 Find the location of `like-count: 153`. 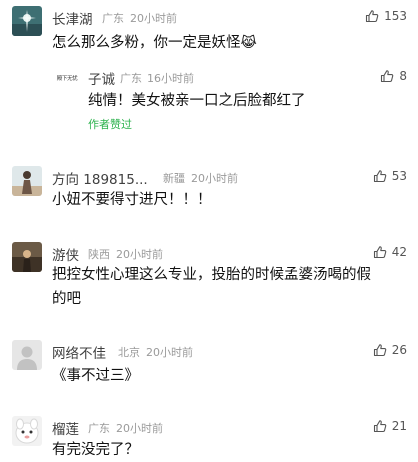

like-count: 153 is located at coordinates (395, 16).